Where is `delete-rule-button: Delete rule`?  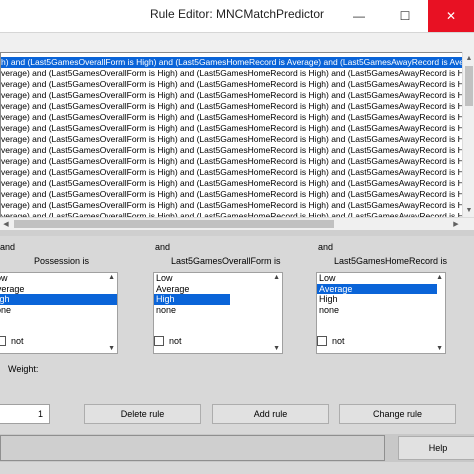 delete-rule-button: Delete rule is located at coordinates (142, 414).